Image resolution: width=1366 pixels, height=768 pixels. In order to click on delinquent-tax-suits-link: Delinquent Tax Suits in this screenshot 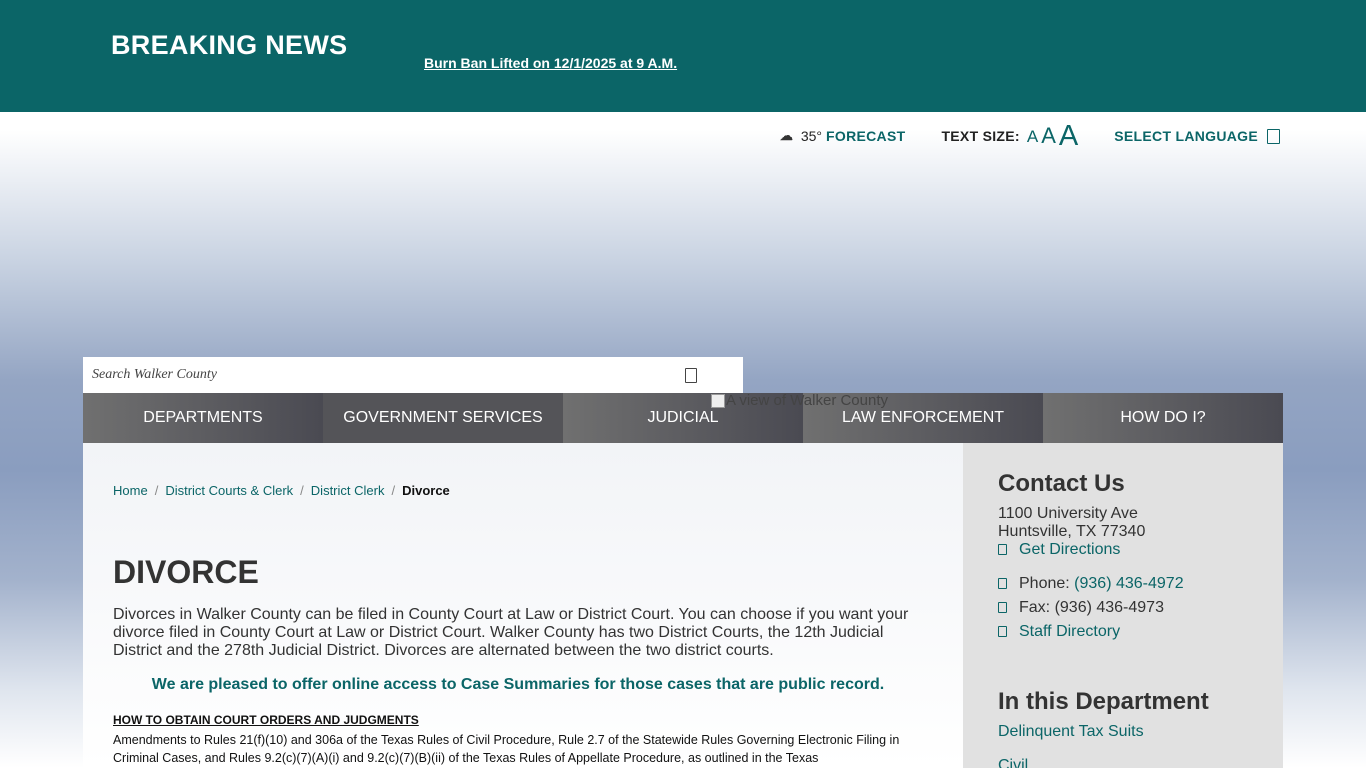, I will do `click(1071, 731)`.